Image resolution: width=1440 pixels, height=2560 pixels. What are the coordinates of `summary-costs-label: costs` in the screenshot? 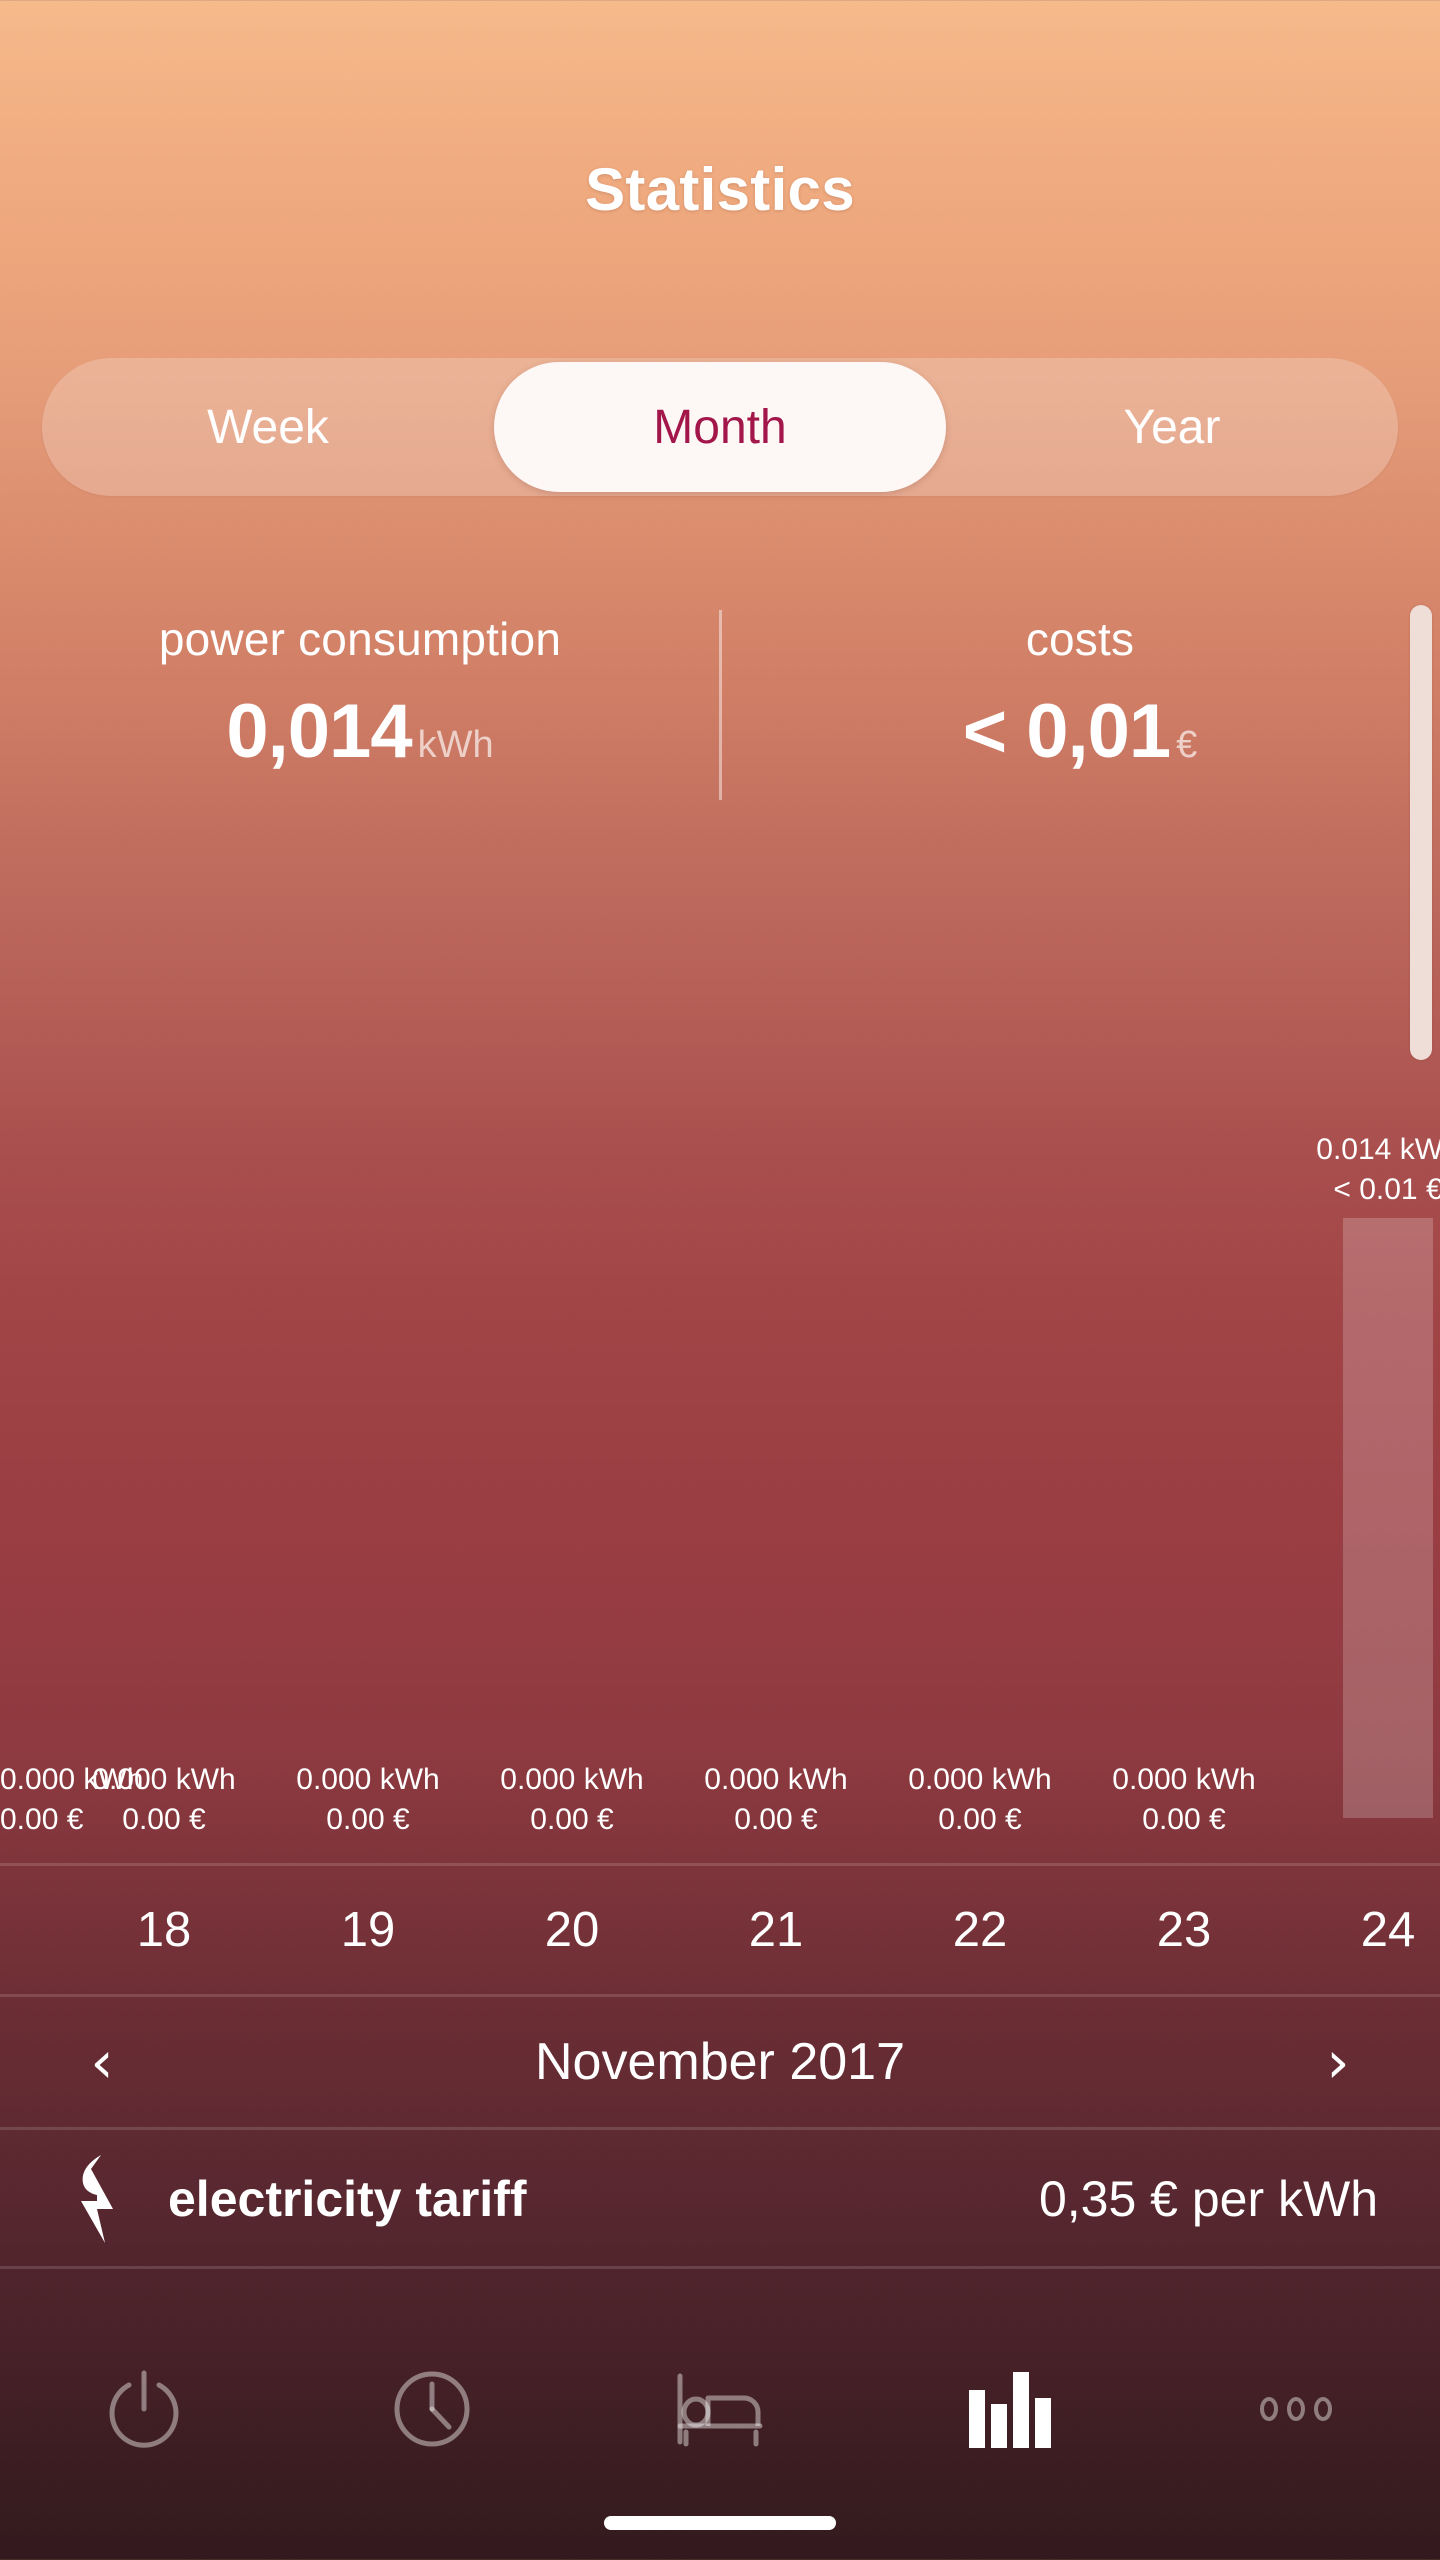 It's located at (1080, 639).